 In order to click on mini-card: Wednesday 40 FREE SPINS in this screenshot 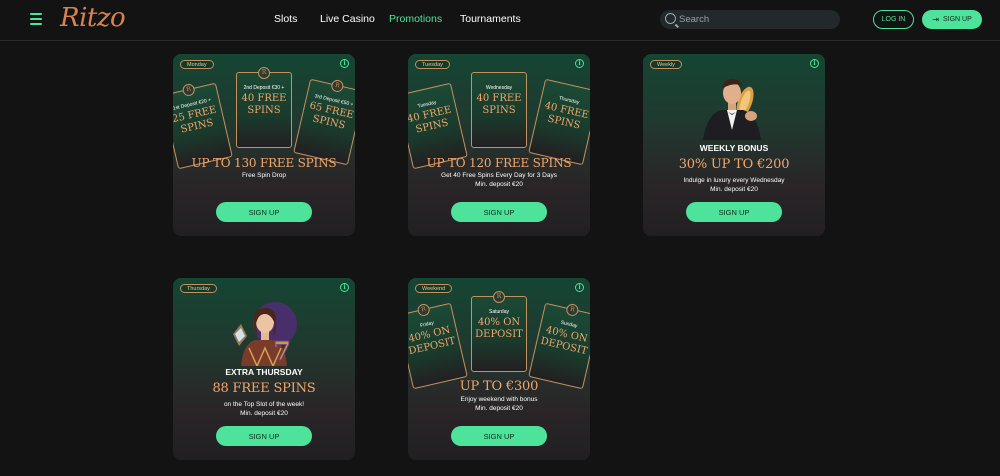, I will do `click(499, 110)`.